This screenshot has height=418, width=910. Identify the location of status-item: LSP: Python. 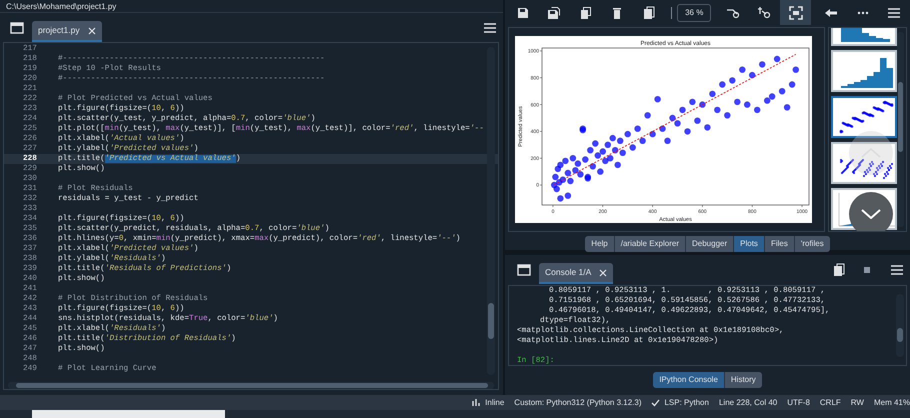
(686, 403).